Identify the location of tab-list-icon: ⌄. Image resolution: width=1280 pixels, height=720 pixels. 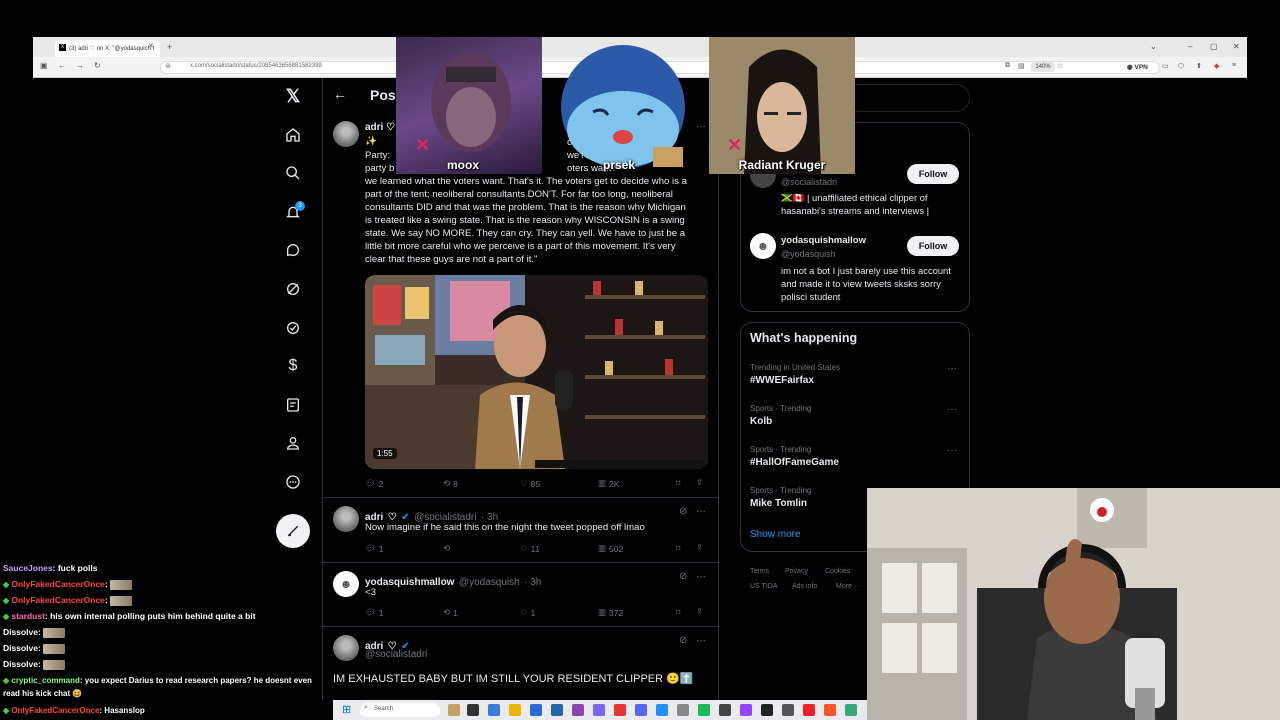
(1153, 46).